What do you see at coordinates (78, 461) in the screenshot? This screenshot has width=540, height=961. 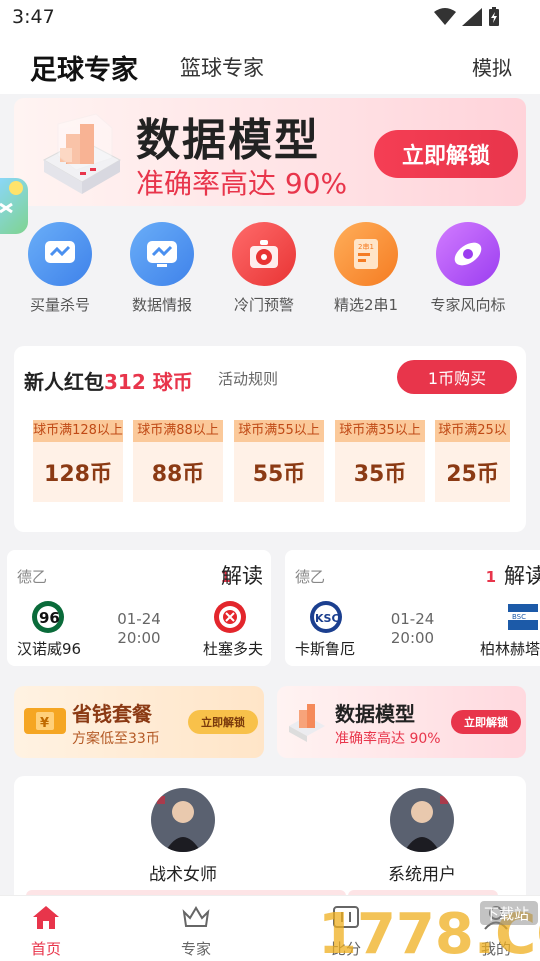 I see `coupon-card: 球币满128以上 128币` at bounding box center [78, 461].